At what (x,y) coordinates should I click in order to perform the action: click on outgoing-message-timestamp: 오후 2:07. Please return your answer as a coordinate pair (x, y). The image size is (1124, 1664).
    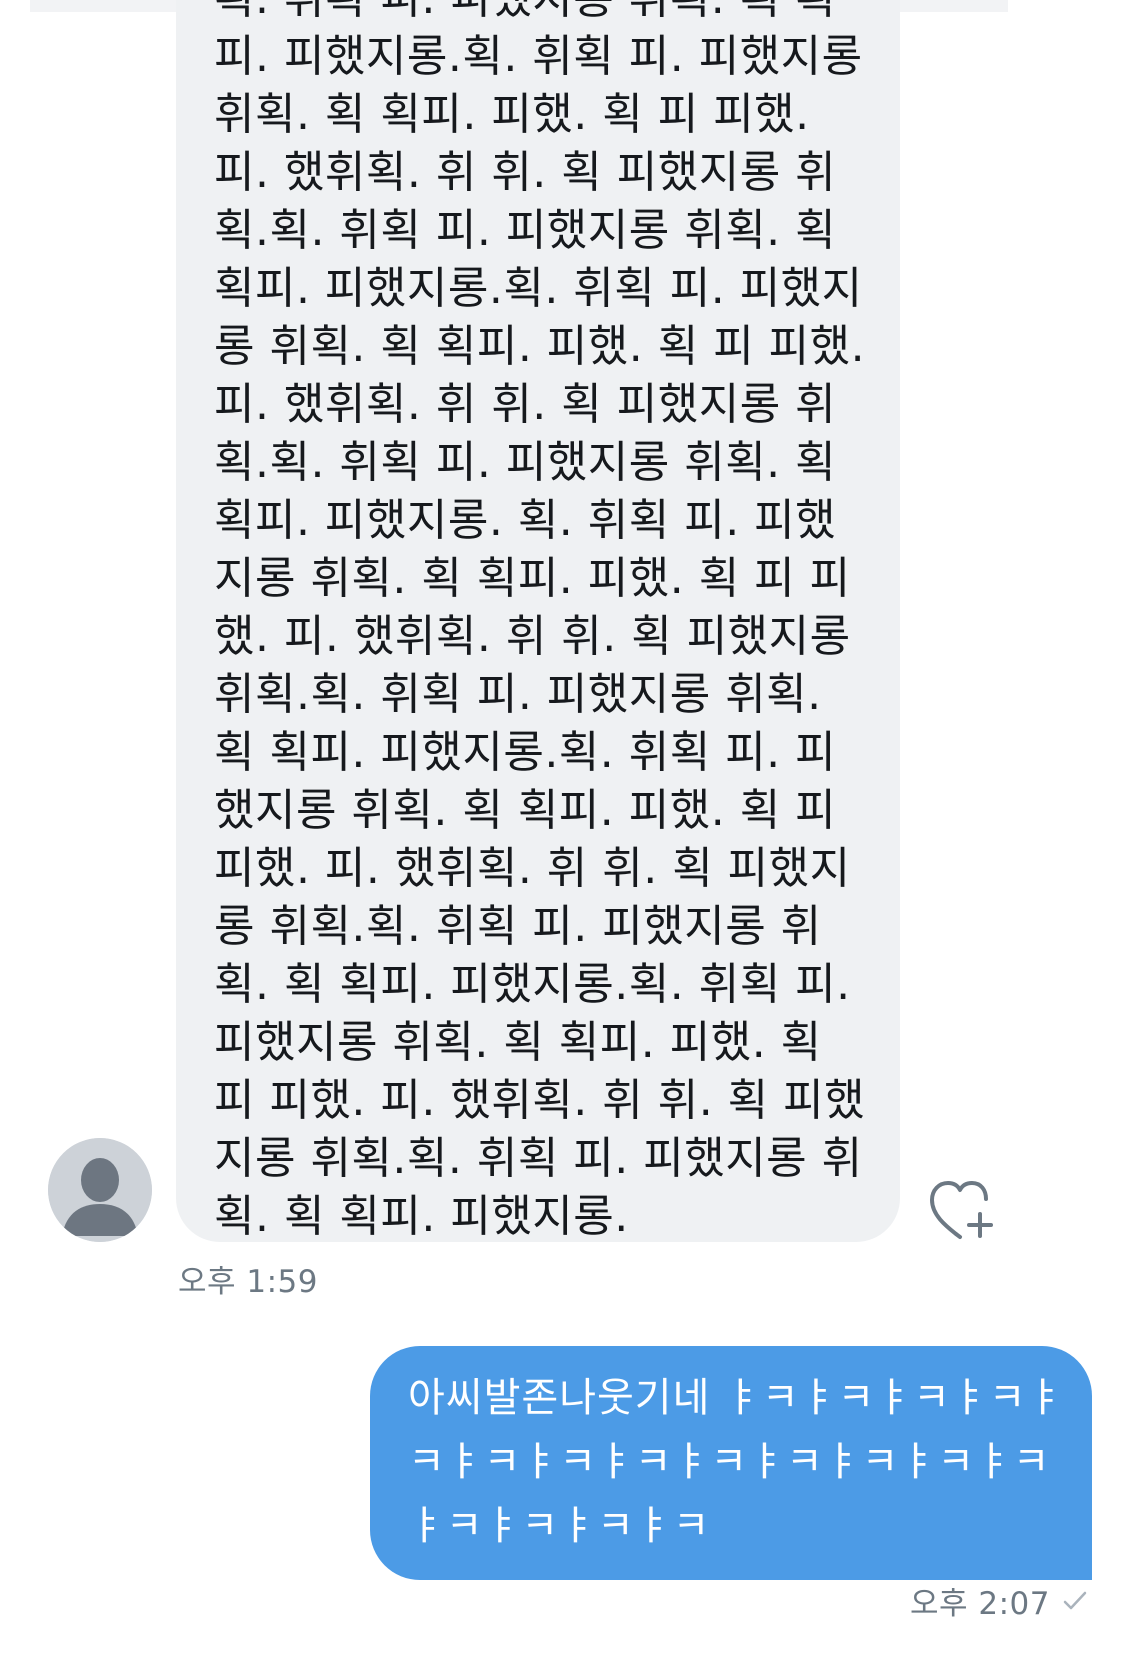
    Looking at the image, I should click on (979, 1604).